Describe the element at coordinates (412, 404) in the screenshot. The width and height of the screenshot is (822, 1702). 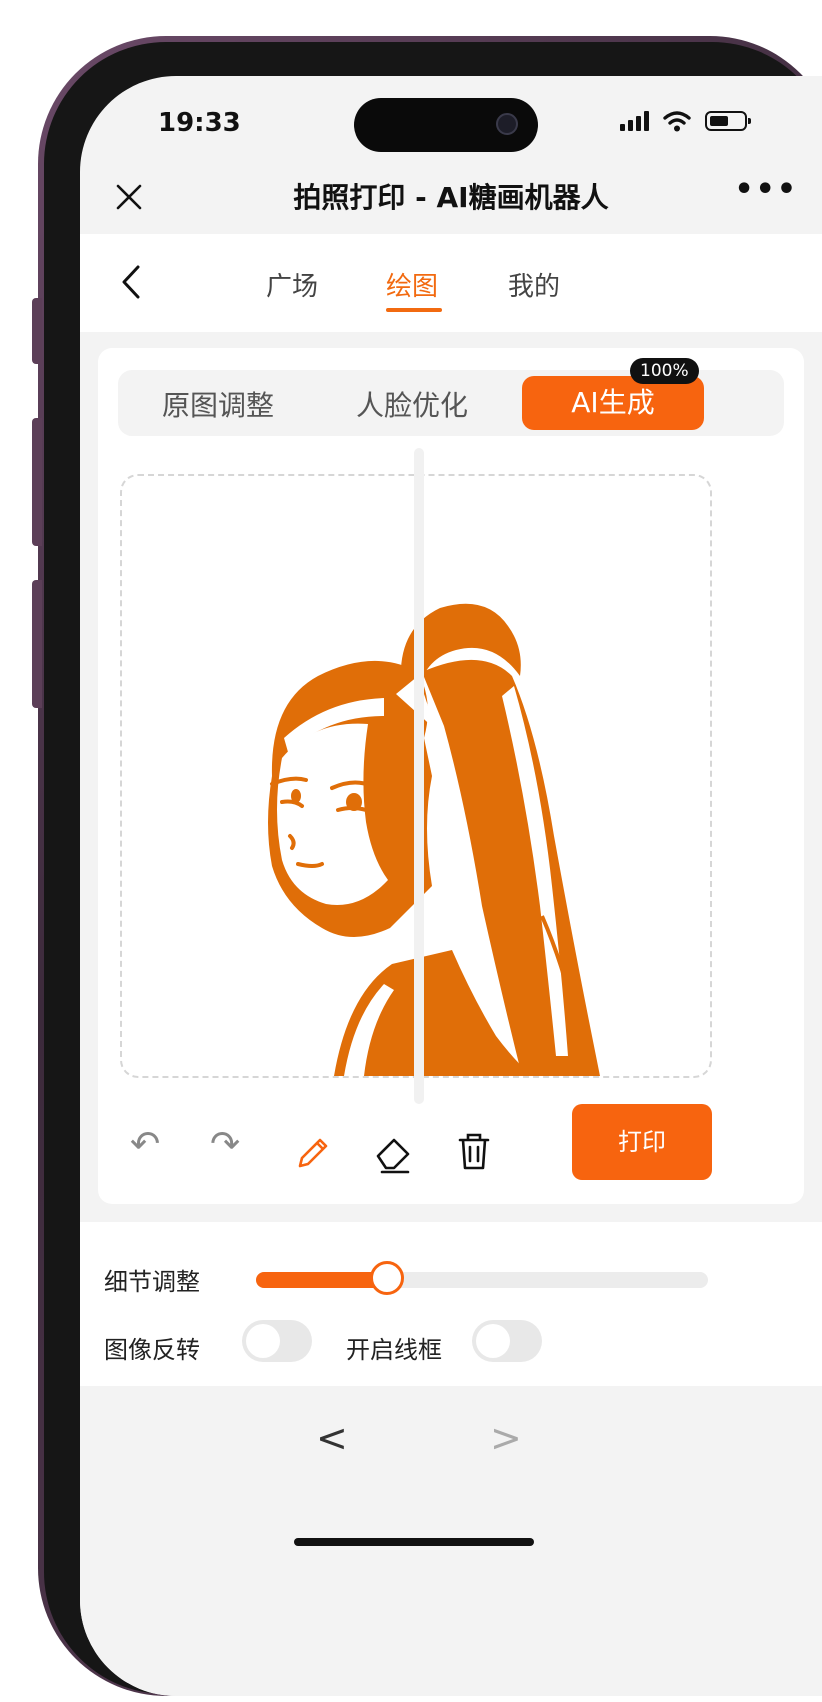
I see `mode-face-optimize: 人脸优化` at that location.